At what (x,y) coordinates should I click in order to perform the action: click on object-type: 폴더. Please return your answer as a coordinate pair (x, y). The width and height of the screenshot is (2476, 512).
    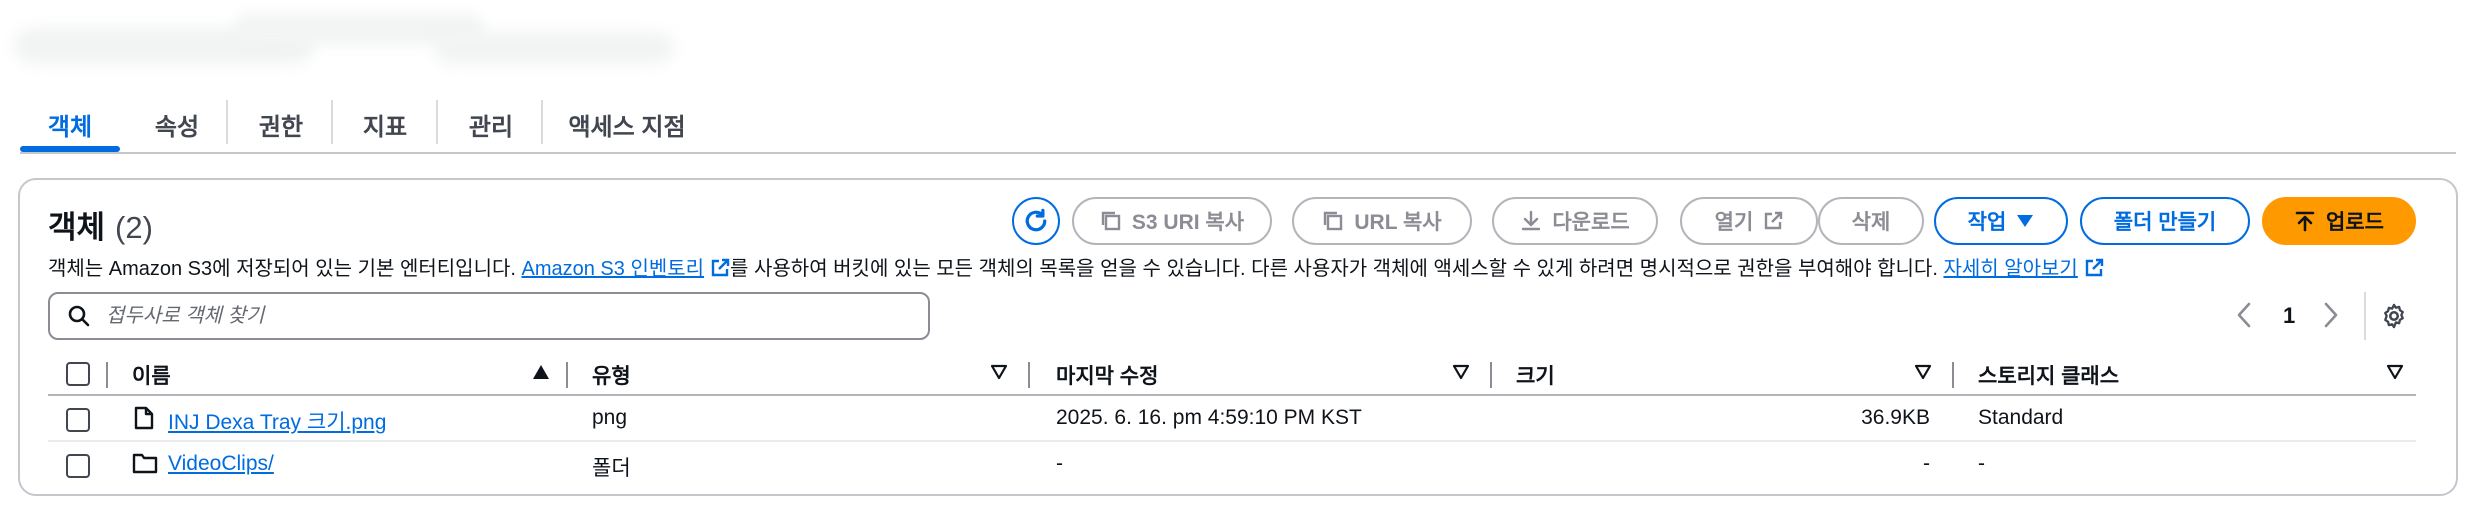
    Looking at the image, I should click on (611, 468).